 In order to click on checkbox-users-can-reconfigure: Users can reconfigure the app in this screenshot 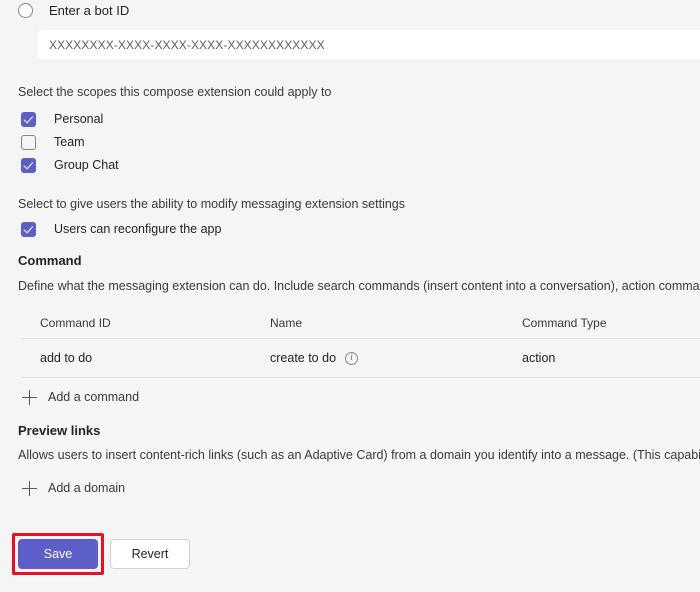, I will do `click(121, 229)`.